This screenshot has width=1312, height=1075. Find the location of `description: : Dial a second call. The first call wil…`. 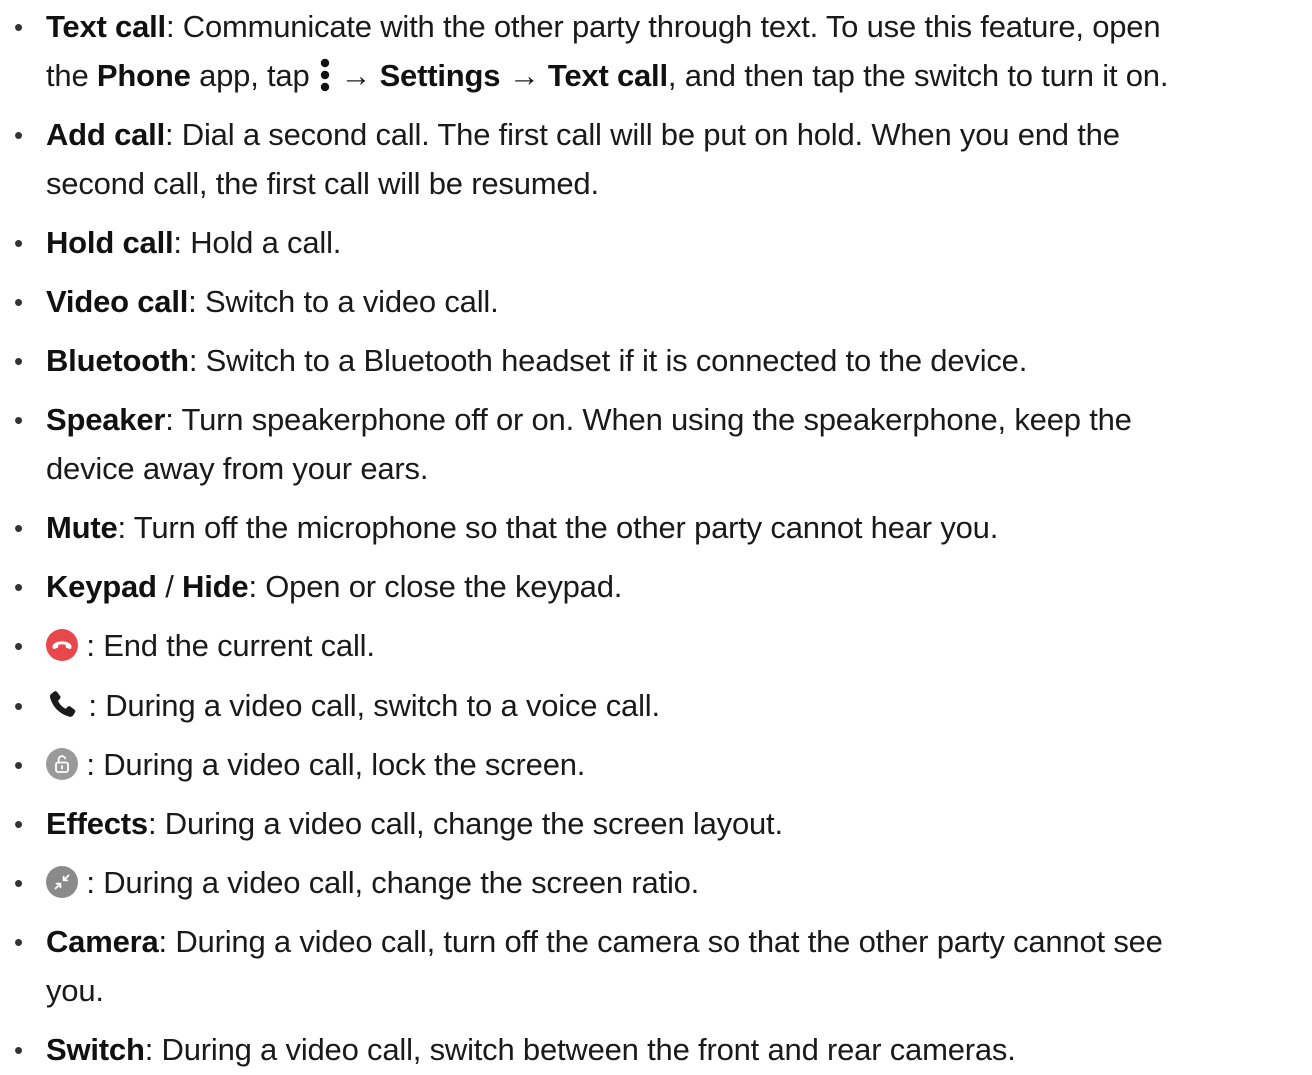

description: : Dial a second call. The first call wil… is located at coordinates (642, 134).